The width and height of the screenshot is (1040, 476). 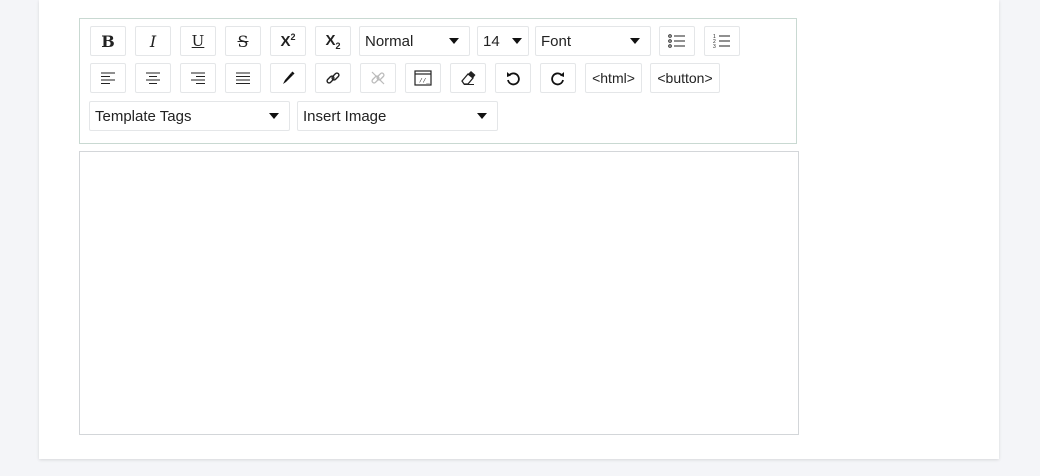 I want to click on button-tag-label: <button>, so click(x=685, y=78).